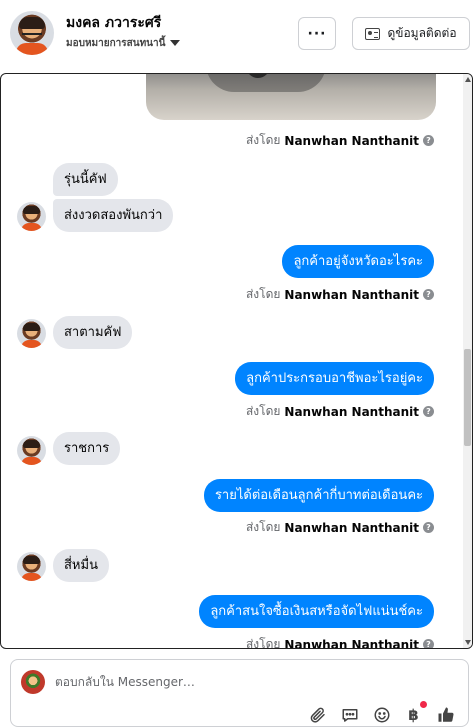 This screenshot has height=727, width=473. I want to click on page-avatar, so click(33, 682).